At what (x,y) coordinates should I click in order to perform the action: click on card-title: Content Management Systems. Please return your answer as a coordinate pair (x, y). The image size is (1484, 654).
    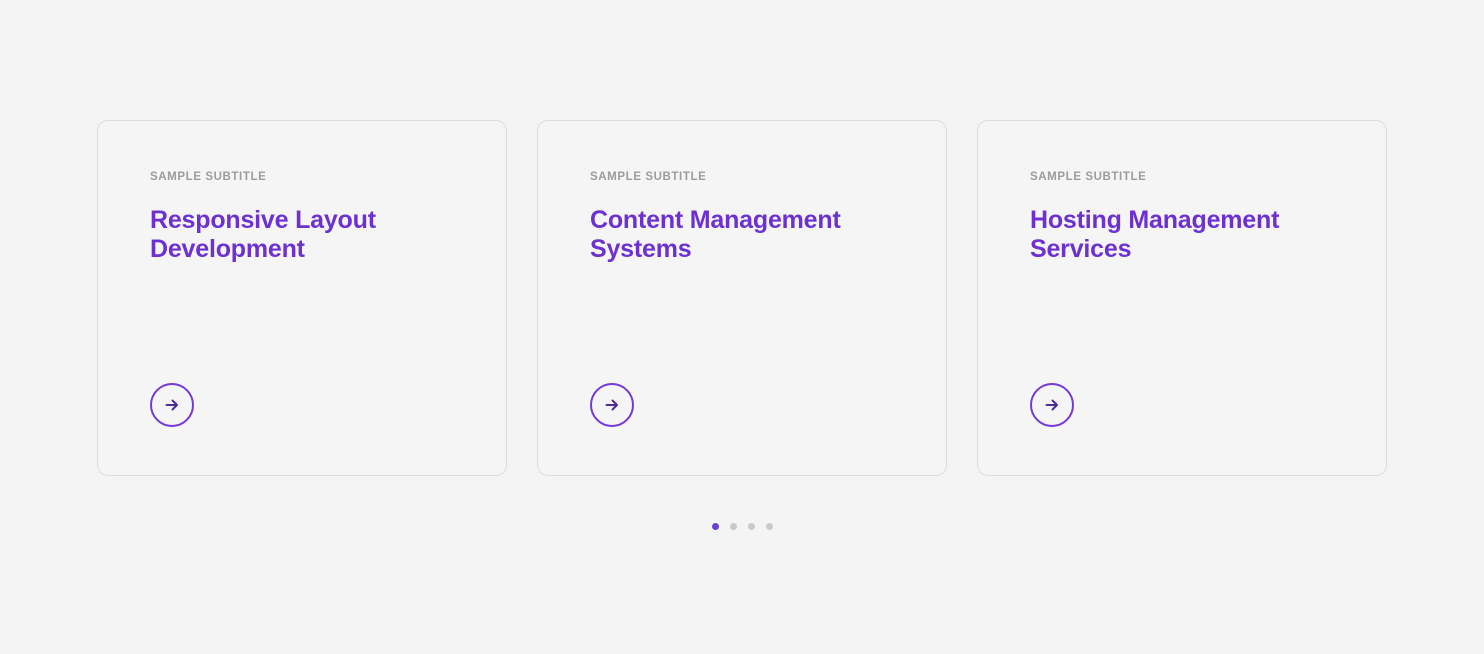
    Looking at the image, I should click on (715, 234).